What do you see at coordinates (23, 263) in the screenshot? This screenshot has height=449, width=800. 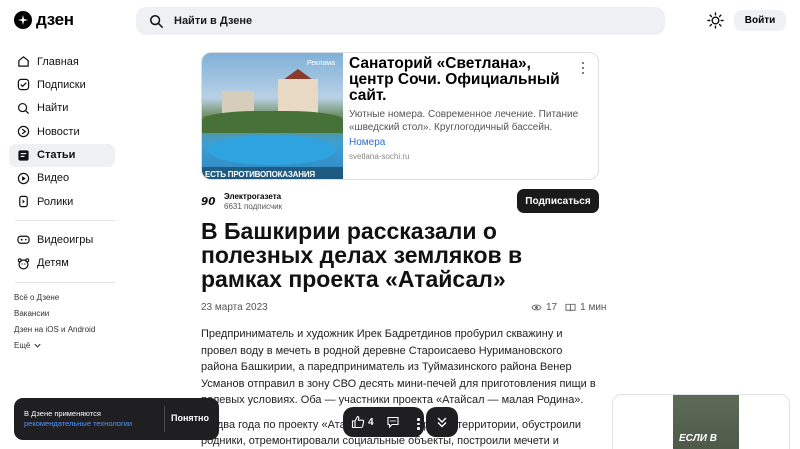 I see `kids-icon` at bounding box center [23, 263].